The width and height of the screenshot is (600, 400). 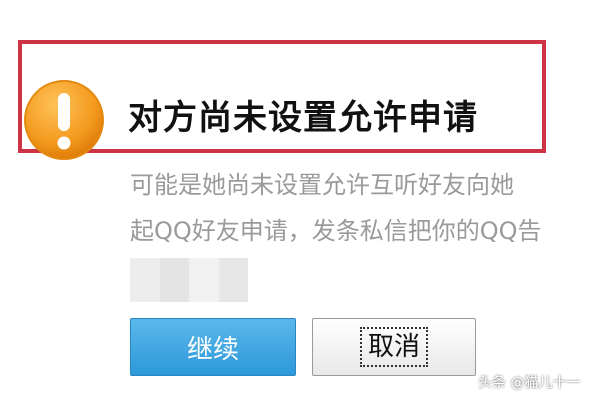 I want to click on dialog-title: 对方尚未设置允许申请, so click(x=303, y=118).